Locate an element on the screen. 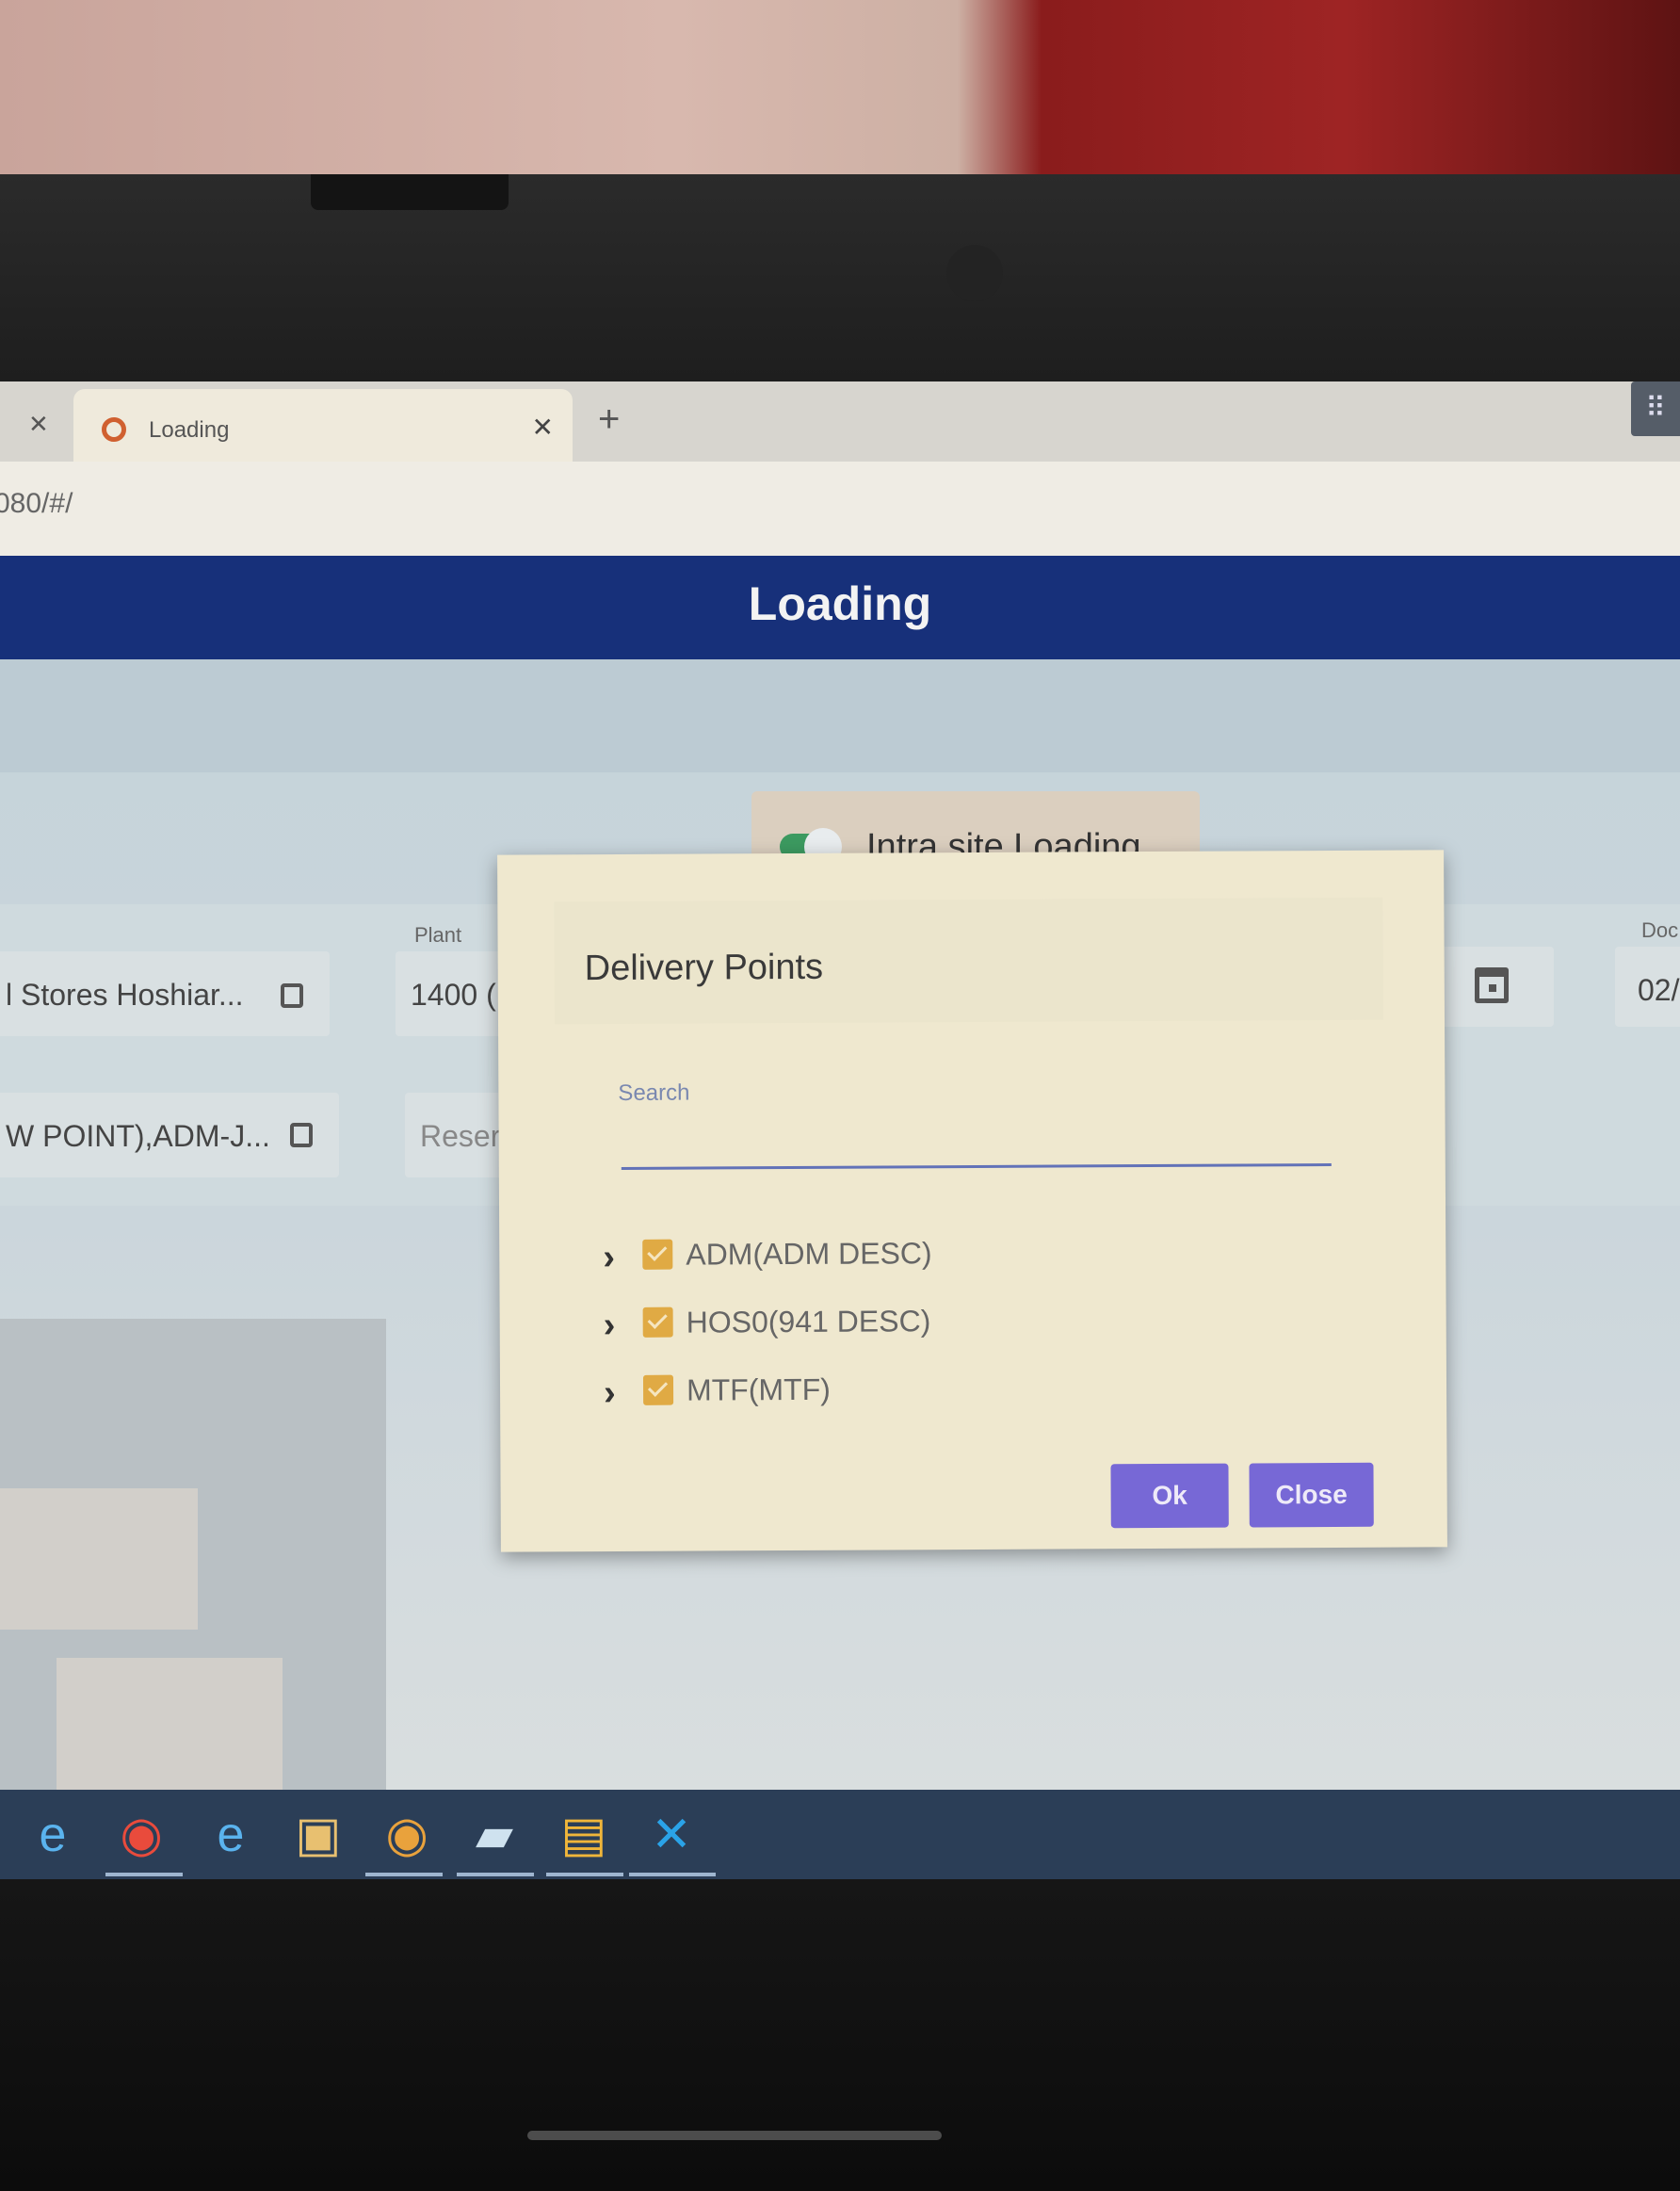 This screenshot has width=1680, height=2191. new-tab-button: + is located at coordinates (609, 420).